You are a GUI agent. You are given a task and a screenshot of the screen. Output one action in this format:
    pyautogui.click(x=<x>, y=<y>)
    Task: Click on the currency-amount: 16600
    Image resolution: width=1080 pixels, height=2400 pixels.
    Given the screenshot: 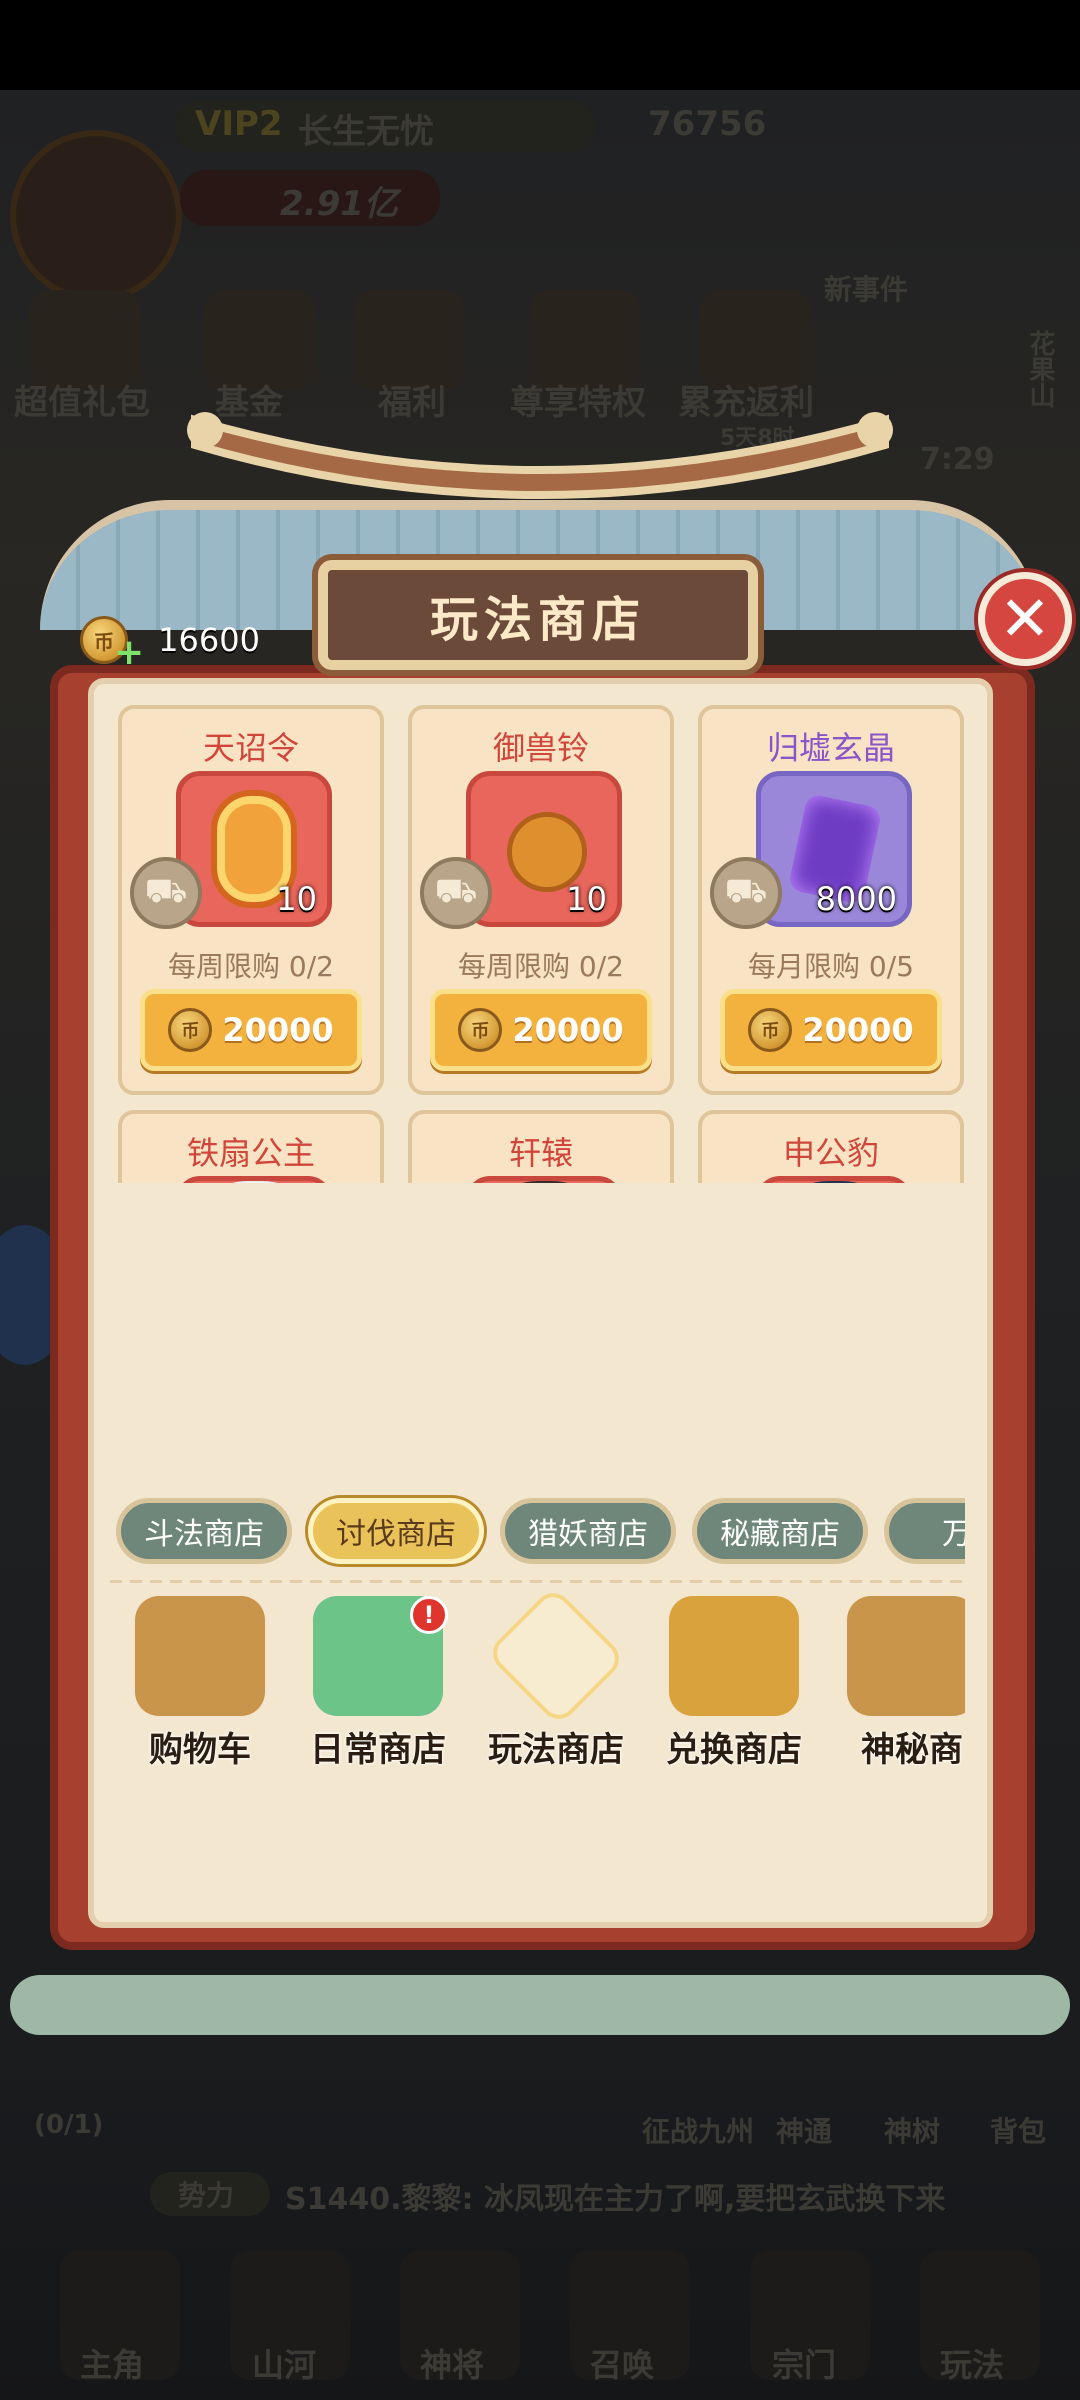 What is the action you would take?
    pyautogui.click(x=209, y=640)
    